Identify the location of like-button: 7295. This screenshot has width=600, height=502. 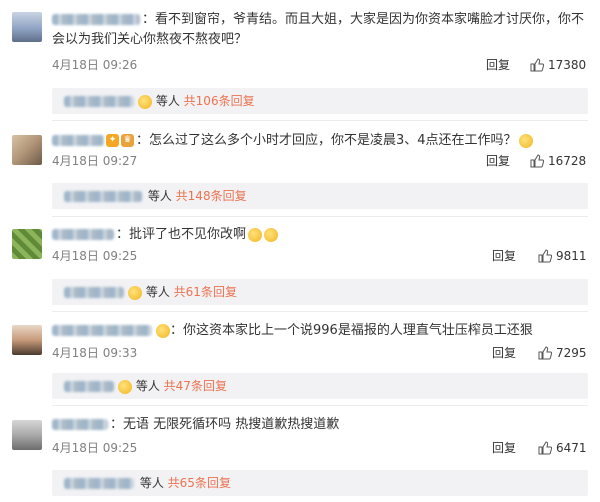
(562, 353).